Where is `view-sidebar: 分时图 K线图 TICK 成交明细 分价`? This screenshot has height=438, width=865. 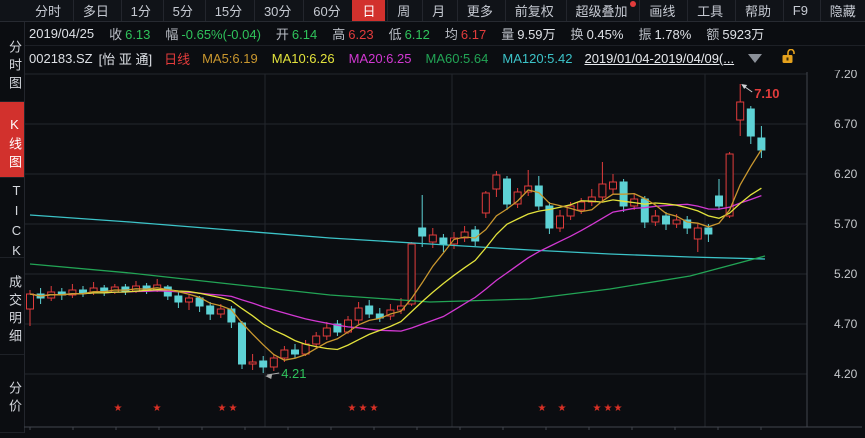 view-sidebar: 分时图 K线图 TICK 成交明细 分价 is located at coordinates (12, 227).